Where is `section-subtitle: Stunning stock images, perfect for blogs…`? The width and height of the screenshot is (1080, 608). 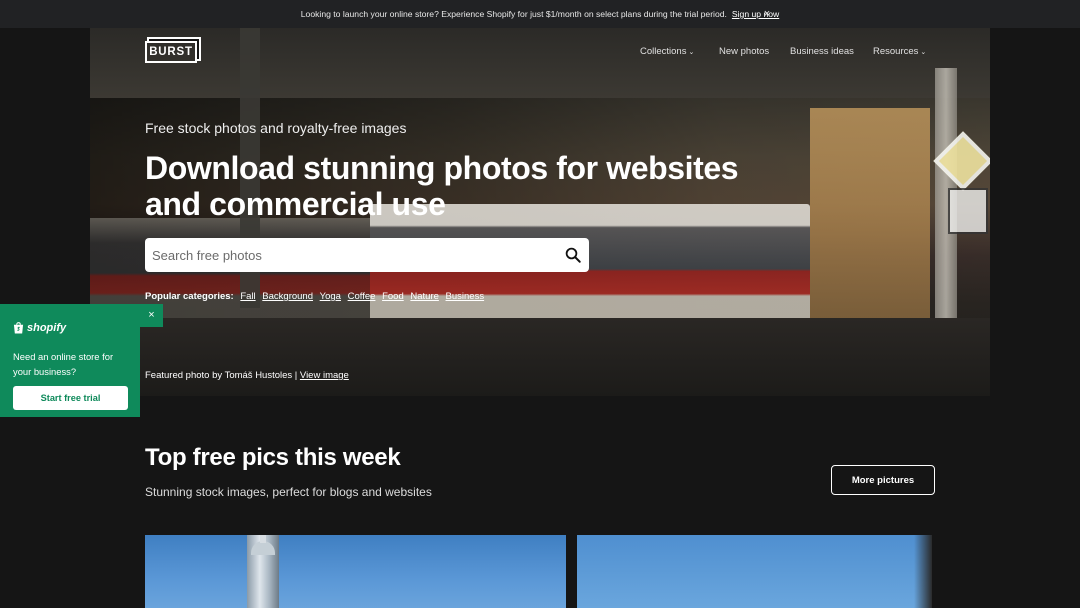
section-subtitle: Stunning stock images, perfect for blogs… is located at coordinates (288, 492).